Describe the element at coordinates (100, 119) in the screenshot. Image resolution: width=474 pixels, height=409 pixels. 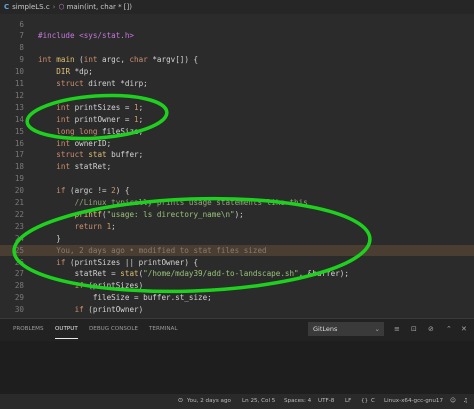
I see `code-text: int printOwner = 1;` at that location.